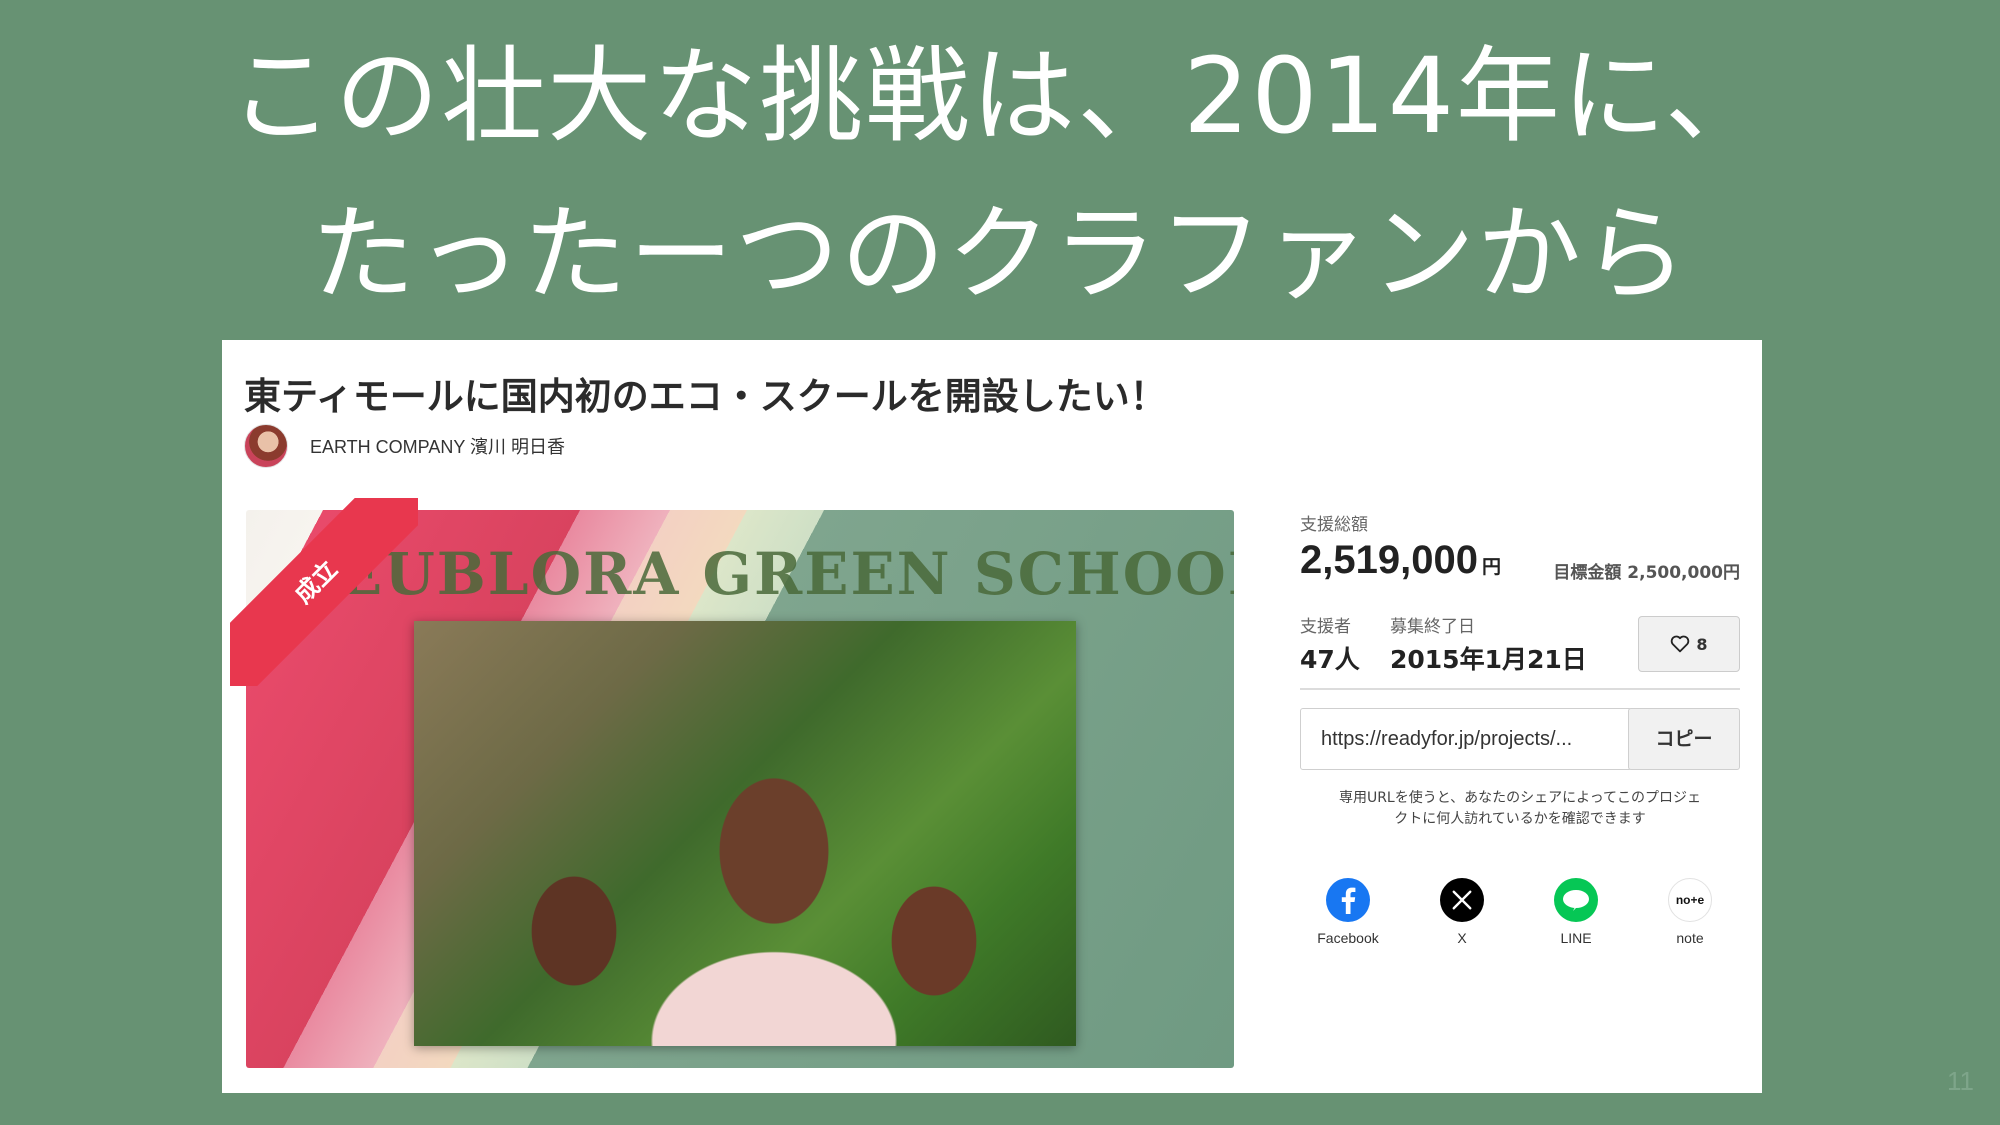 Image resolution: width=2000 pixels, height=1125 pixels. I want to click on total-label: 支援総額, so click(1334, 525).